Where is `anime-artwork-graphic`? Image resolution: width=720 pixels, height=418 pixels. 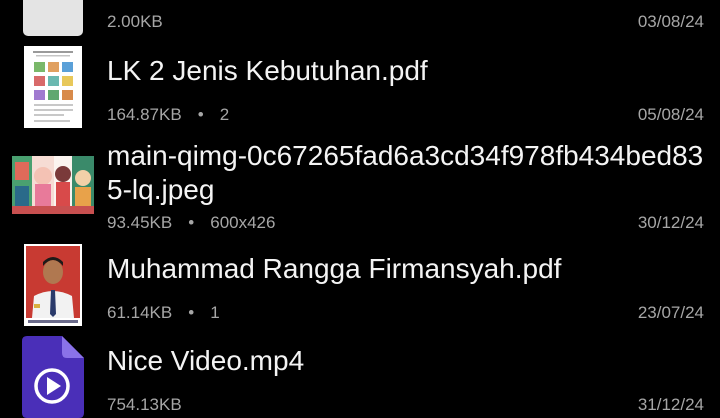
anime-artwork-graphic is located at coordinates (53, 185).